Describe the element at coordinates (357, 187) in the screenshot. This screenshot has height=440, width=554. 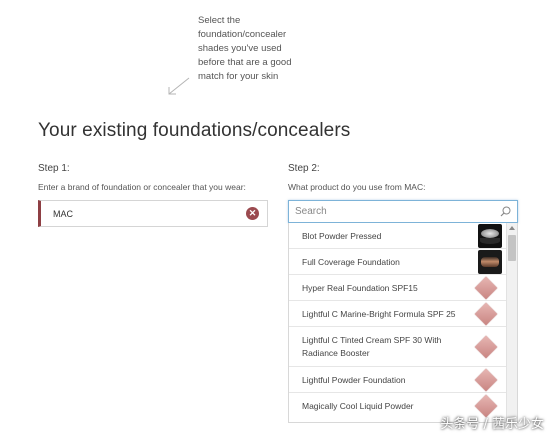
I see `step2-description: What product do you use from MAC:` at that location.